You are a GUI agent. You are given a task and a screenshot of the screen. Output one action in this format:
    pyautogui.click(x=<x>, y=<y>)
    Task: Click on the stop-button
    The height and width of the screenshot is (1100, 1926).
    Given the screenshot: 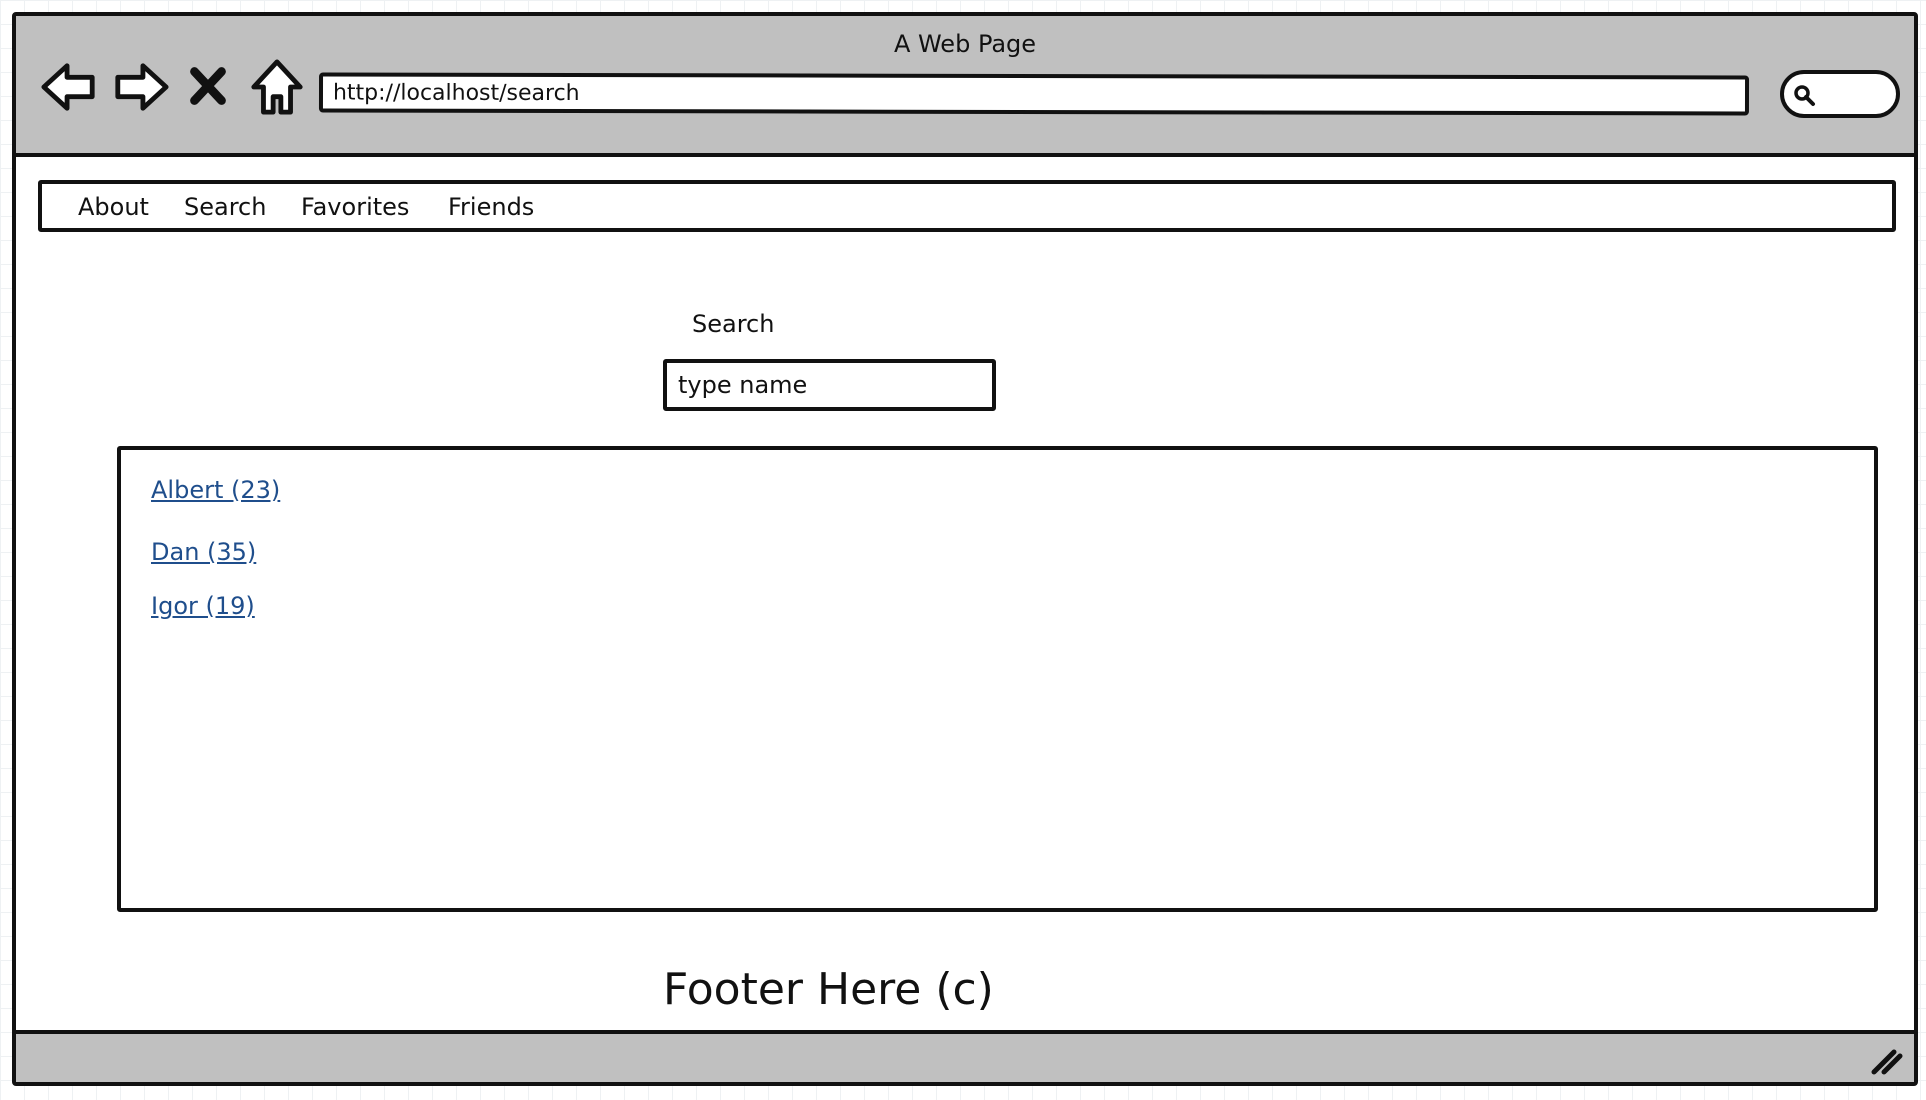 What is the action you would take?
    pyautogui.click(x=208, y=87)
    